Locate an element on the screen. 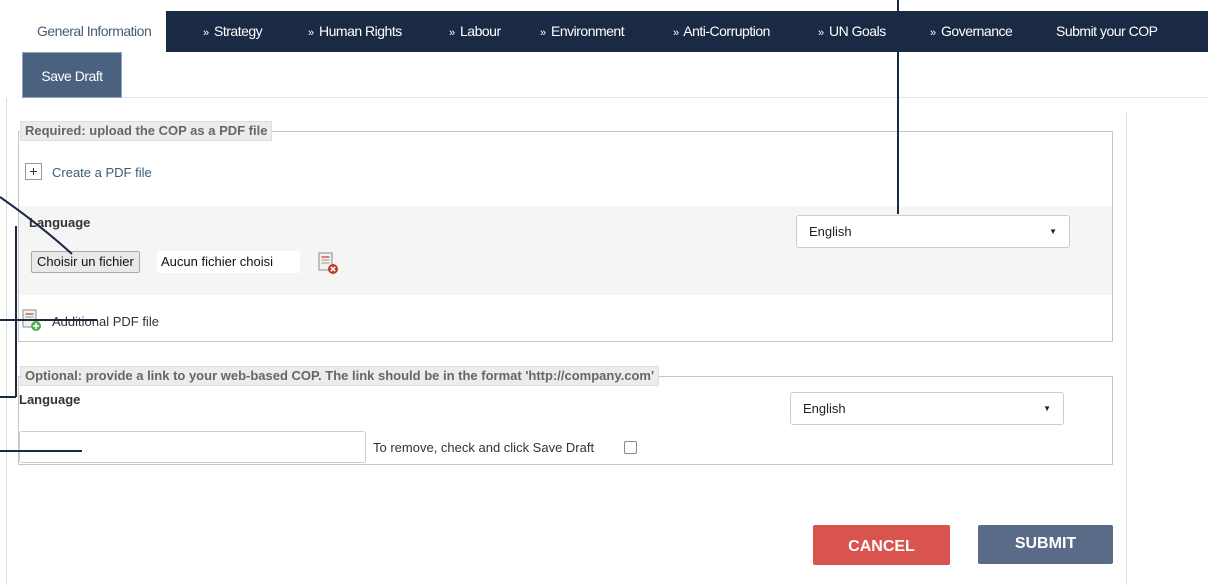  tab-label: Environment is located at coordinates (588, 31).